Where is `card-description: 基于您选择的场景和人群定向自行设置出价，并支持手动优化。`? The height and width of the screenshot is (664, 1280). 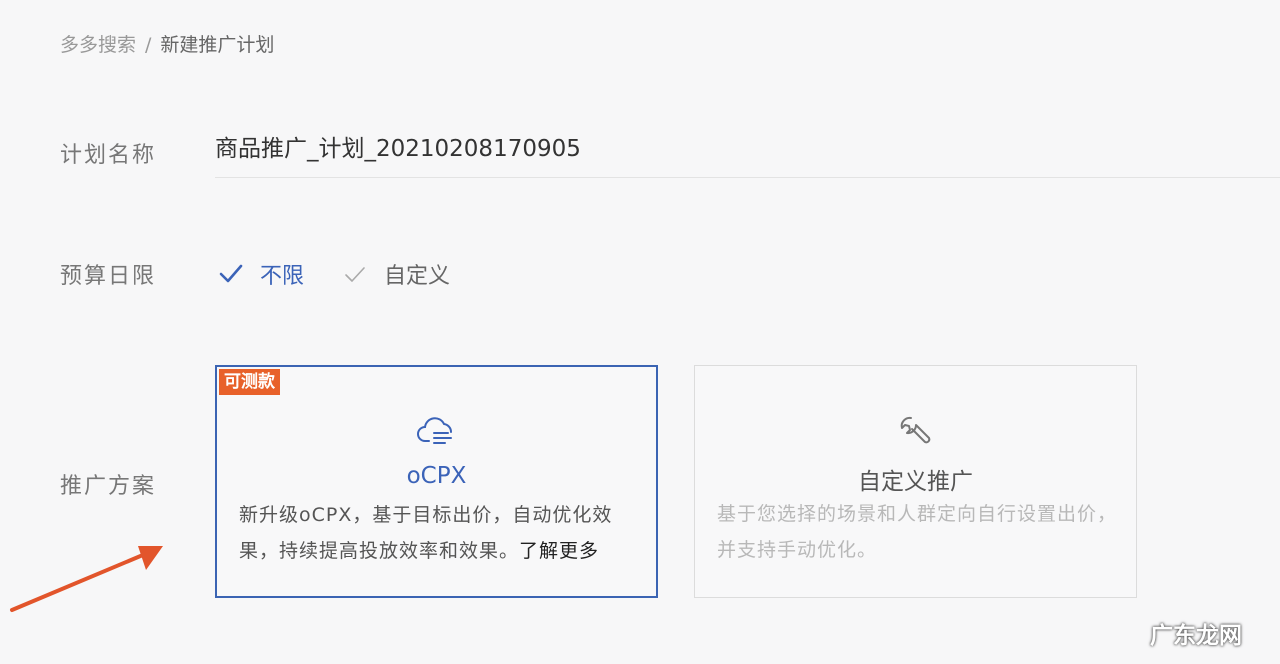
card-description: 基于您选择的场景和人群定向自行设置出价，并支持手动优化。 is located at coordinates (917, 532).